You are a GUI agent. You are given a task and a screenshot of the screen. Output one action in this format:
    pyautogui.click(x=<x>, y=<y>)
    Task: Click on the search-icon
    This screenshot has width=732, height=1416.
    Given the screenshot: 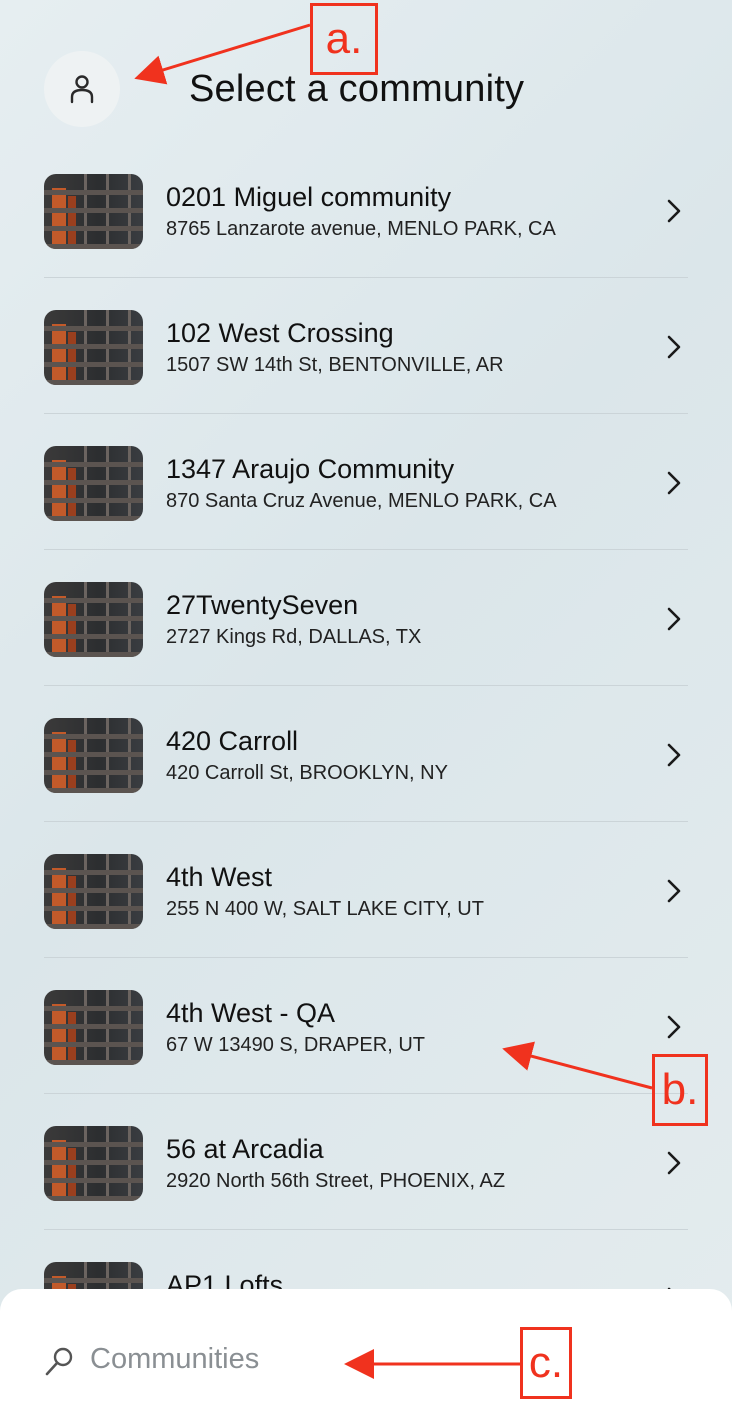 What is the action you would take?
    pyautogui.click(x=59, y=1361)
    